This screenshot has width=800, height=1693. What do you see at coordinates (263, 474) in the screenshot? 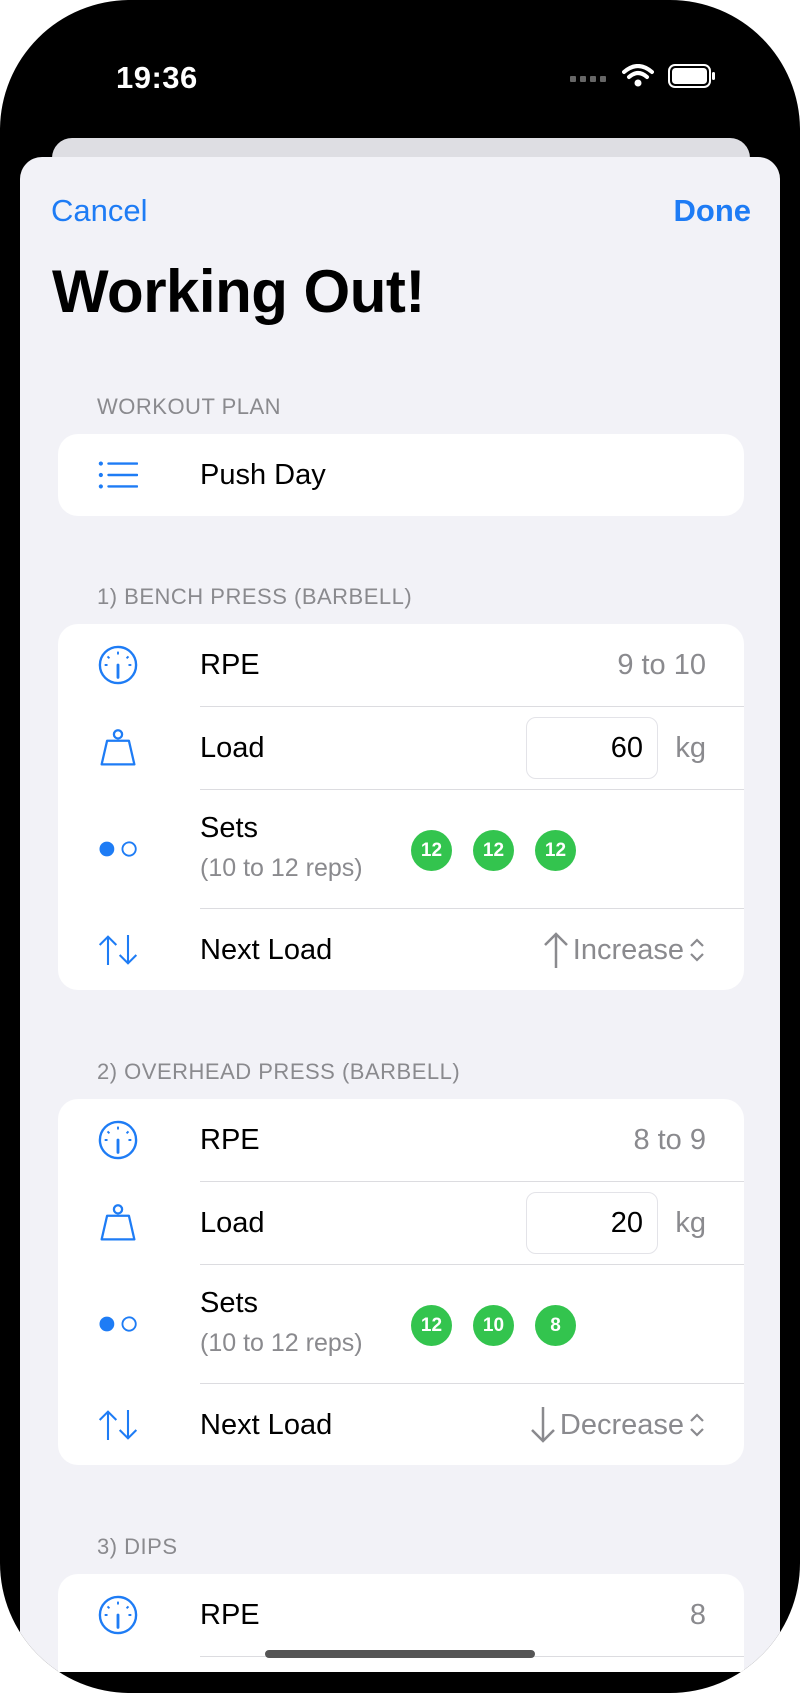
I see `workout-plan-name: Push Day` at bounding box center [263, 474].